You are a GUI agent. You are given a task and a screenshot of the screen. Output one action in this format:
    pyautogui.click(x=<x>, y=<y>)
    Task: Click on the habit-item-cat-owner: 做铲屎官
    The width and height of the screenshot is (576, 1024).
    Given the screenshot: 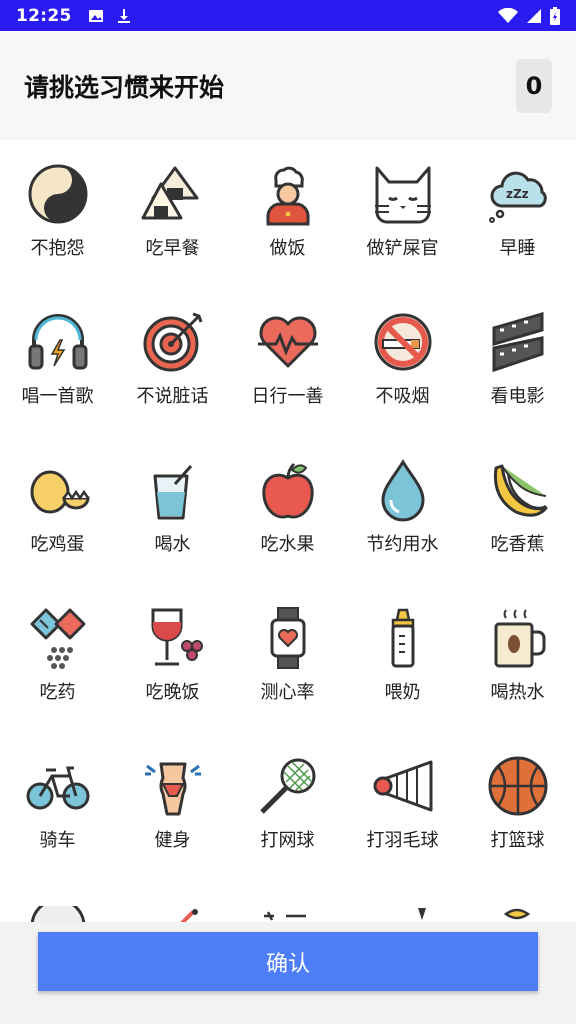 What is the action you would take?
    pyautogui.click(x=402, y=214)
    